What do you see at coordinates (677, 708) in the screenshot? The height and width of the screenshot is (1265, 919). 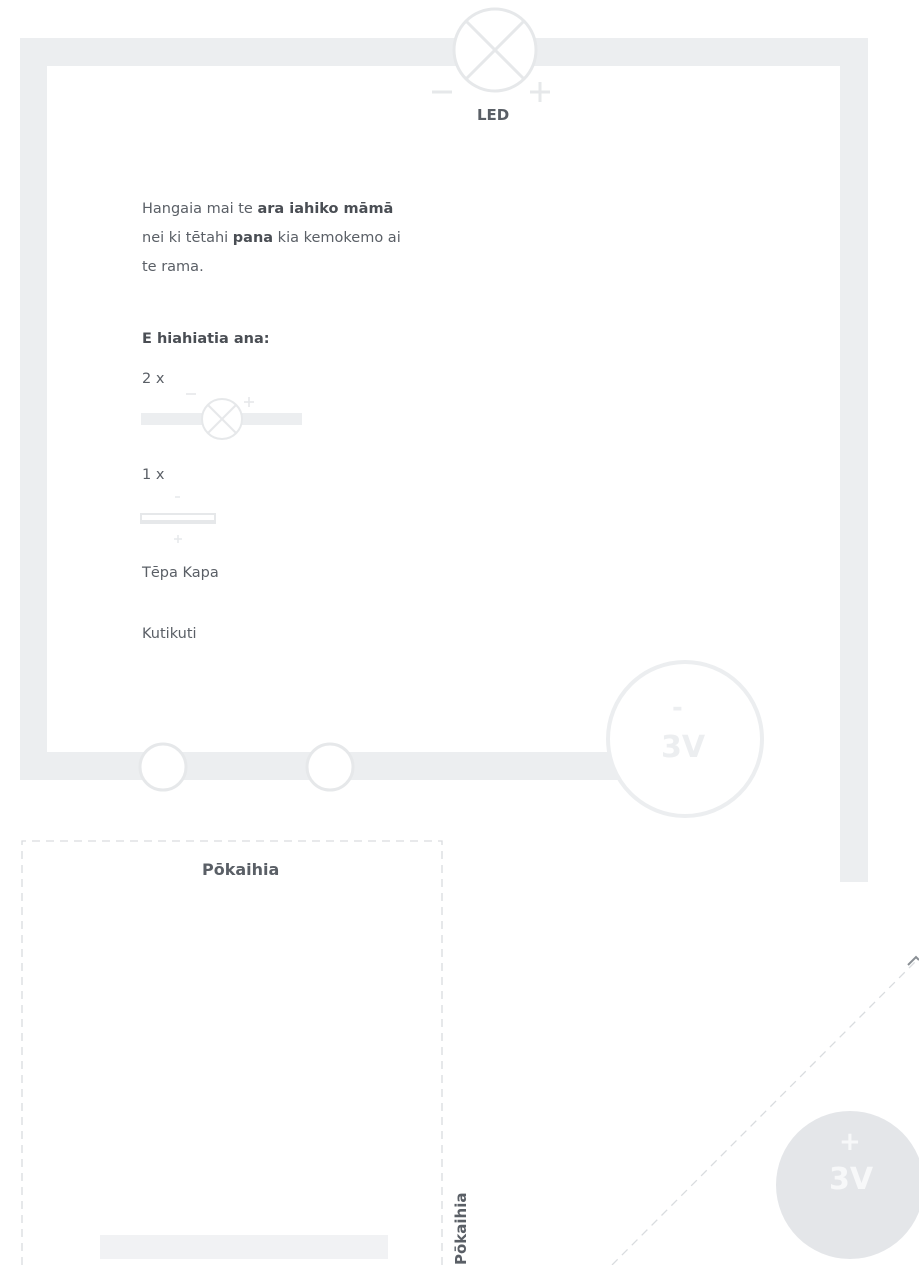 I see `battery-negative-sign: -` at bounding box center [677, 708].